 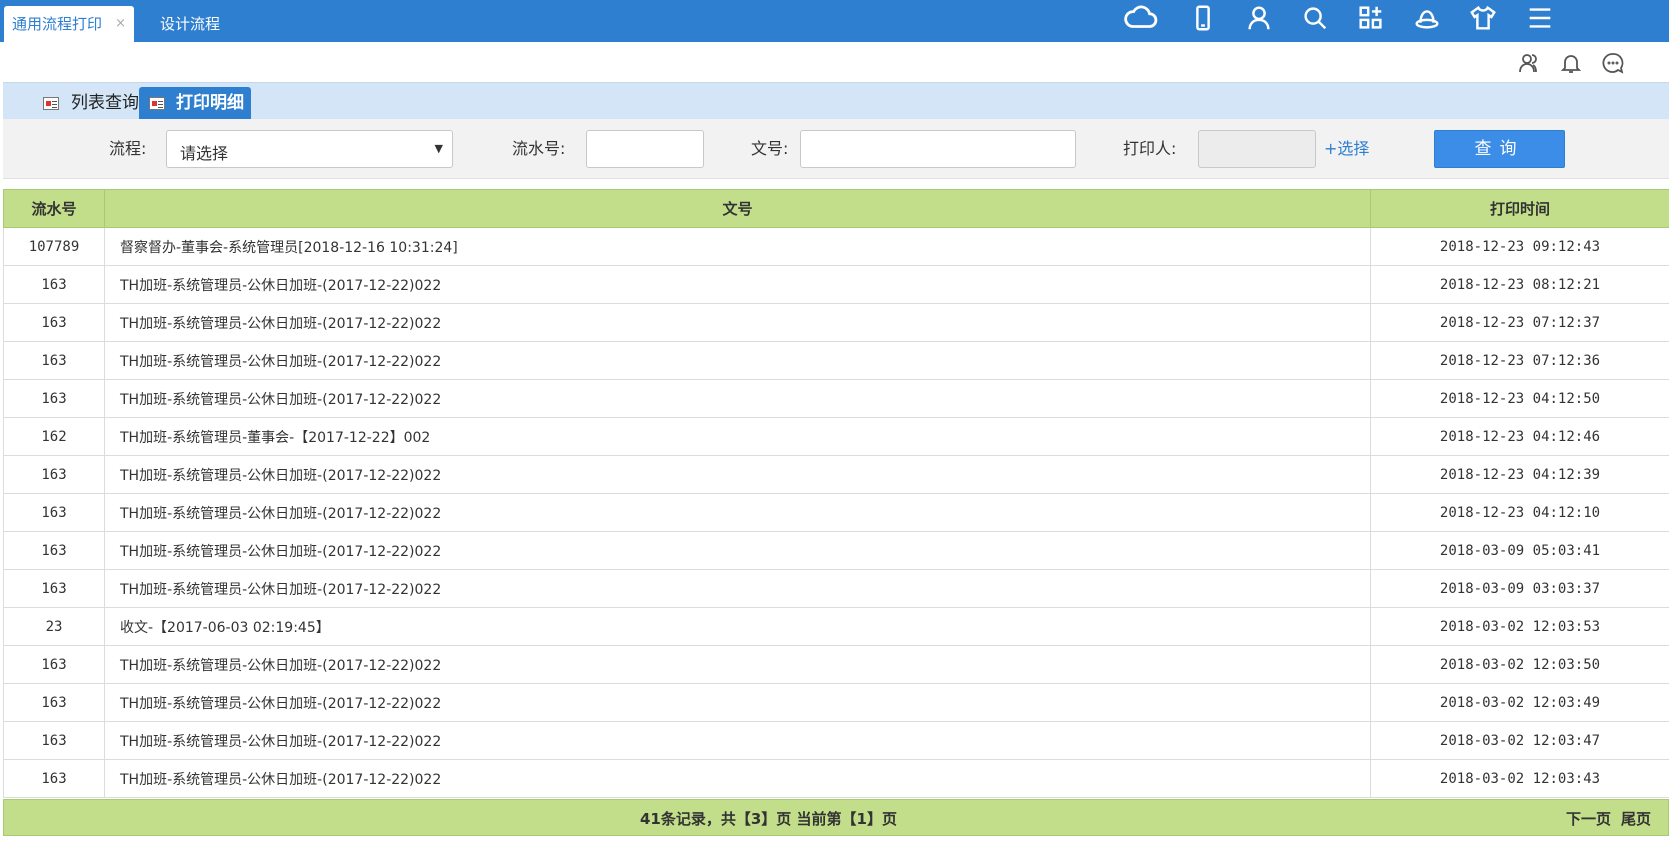 What do you see at coordinates (54, 436) in the screenshot?
I see `cell-serial: 162` at bounding box center [54, 436].